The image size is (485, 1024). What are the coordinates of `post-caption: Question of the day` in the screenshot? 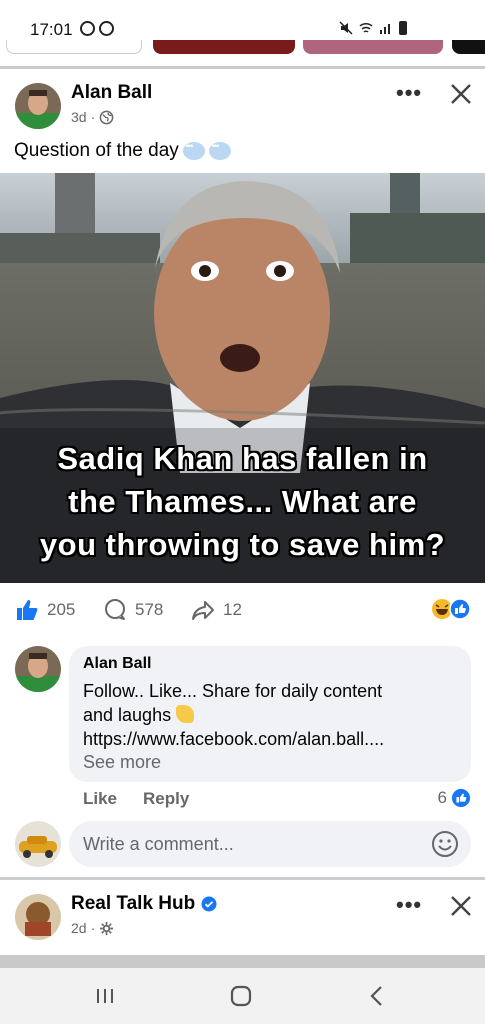 It's located at (122, 151).